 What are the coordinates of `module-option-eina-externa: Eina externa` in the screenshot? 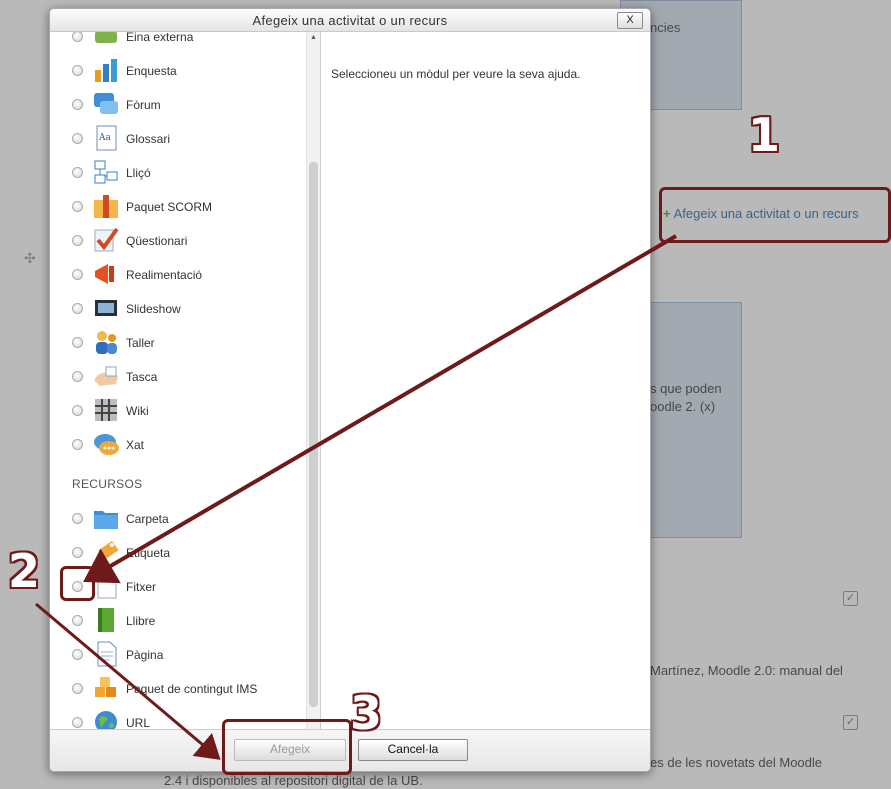 It's located at (178, 42).